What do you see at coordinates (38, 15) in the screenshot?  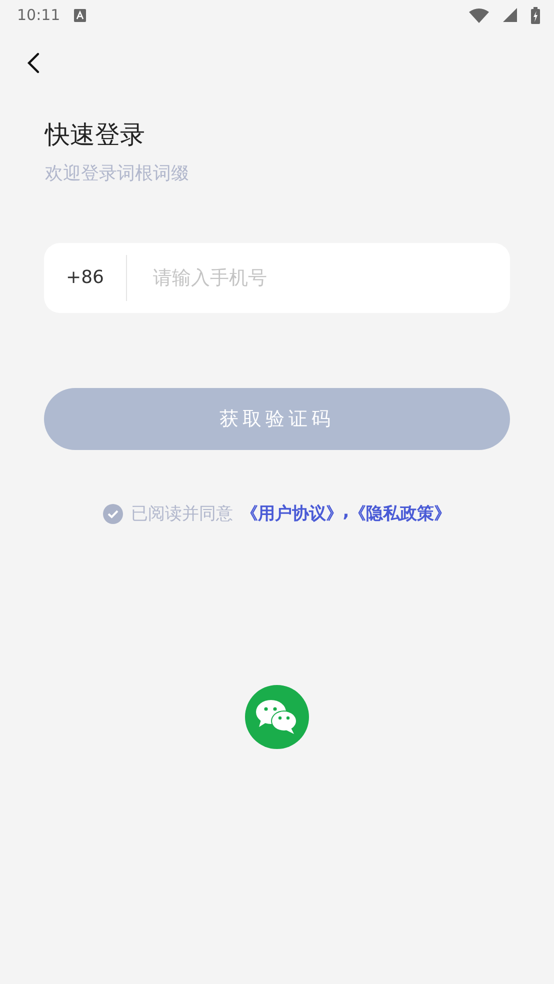 I see `status-time: 10:11` at bounding box center [38, 15].